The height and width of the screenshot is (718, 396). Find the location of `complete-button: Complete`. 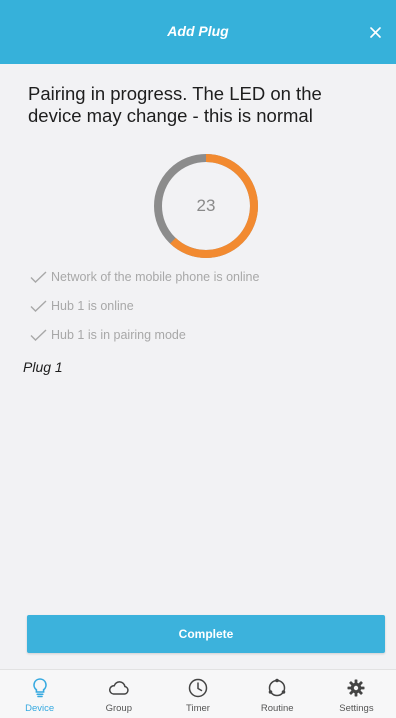

complete-button: Complete is located at coordinates (206, 634).